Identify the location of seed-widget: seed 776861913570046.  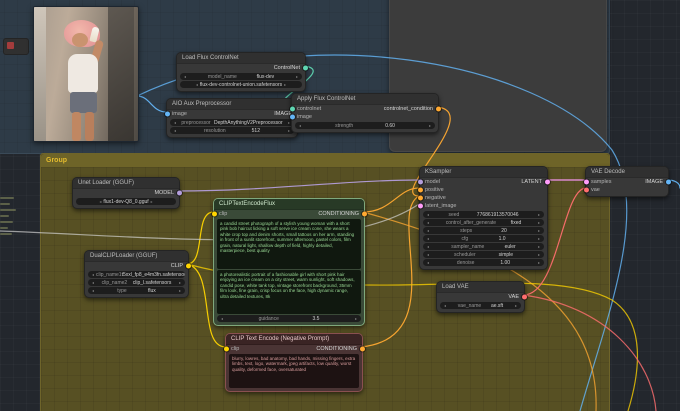
(483, 214).